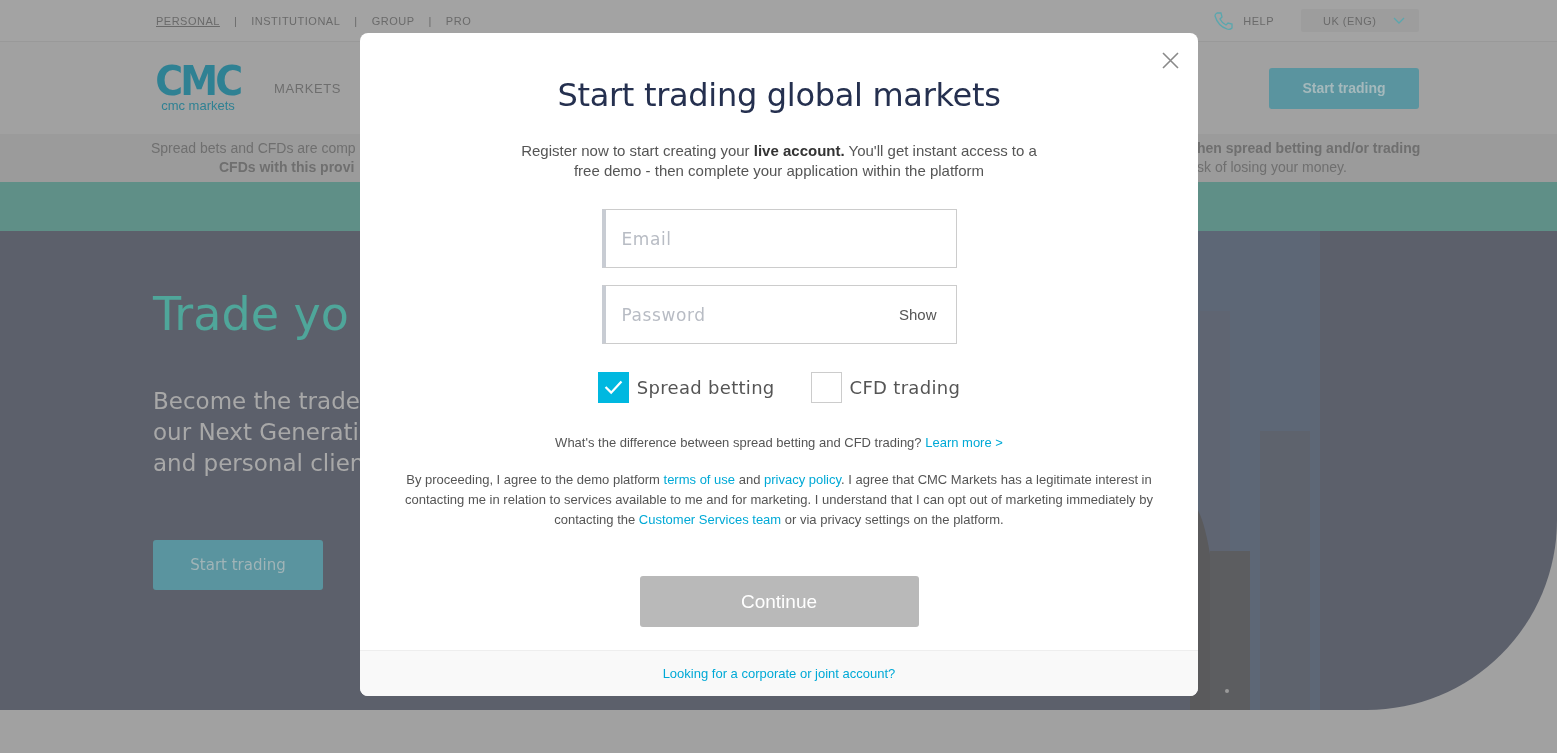 Image resolution: width=1557 pixels, height=753 pixels. Describe the element at coordinates (779, 443) in the screenshot. I see `difference-text: What's the difference between spread betting and CFD trading? Learn more >` at that location.